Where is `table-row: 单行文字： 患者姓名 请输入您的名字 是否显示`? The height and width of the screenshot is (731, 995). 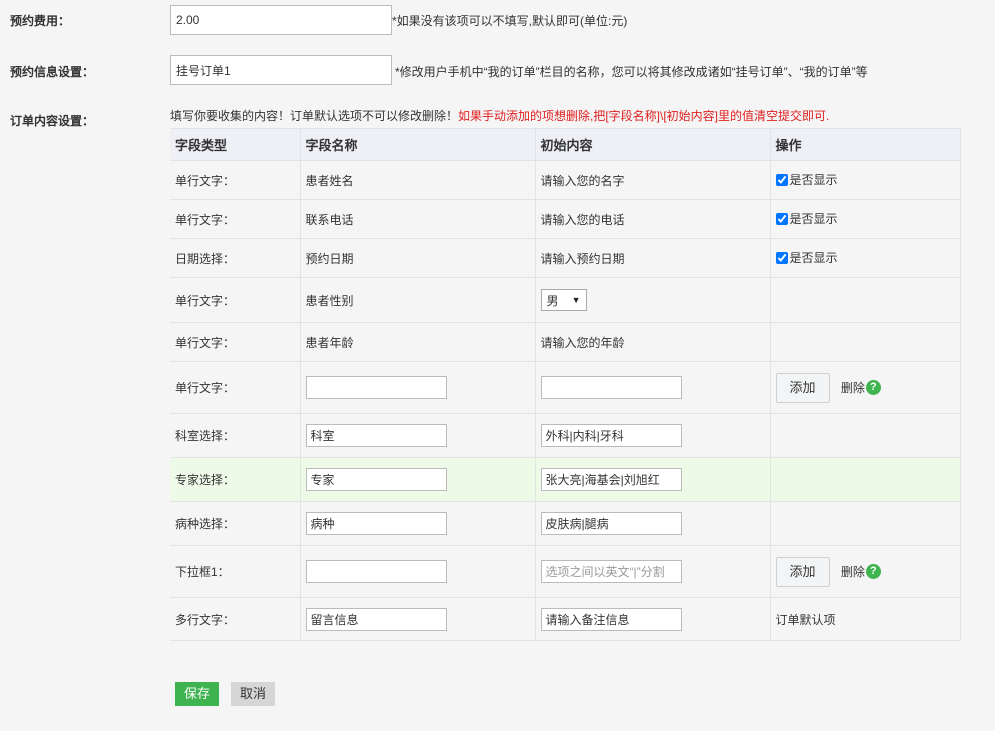 table-row: 单行文字： 患者姓名 请输入您的名字 是否显示 is located at coordinates (565, 180).